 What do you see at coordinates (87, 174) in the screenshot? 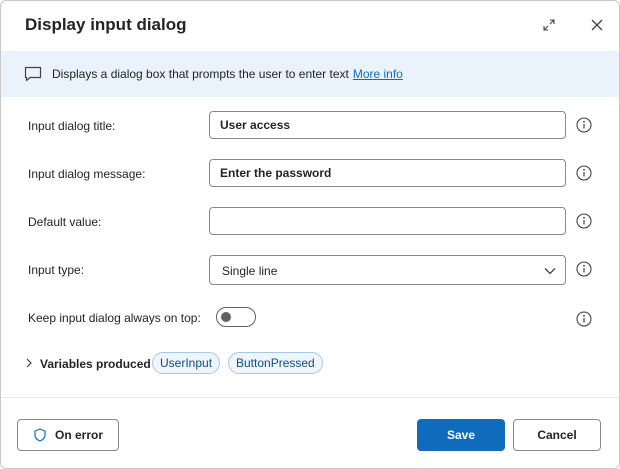
I see `dialog-message-label: Input dialog message:` at bounding box center [87, 174].